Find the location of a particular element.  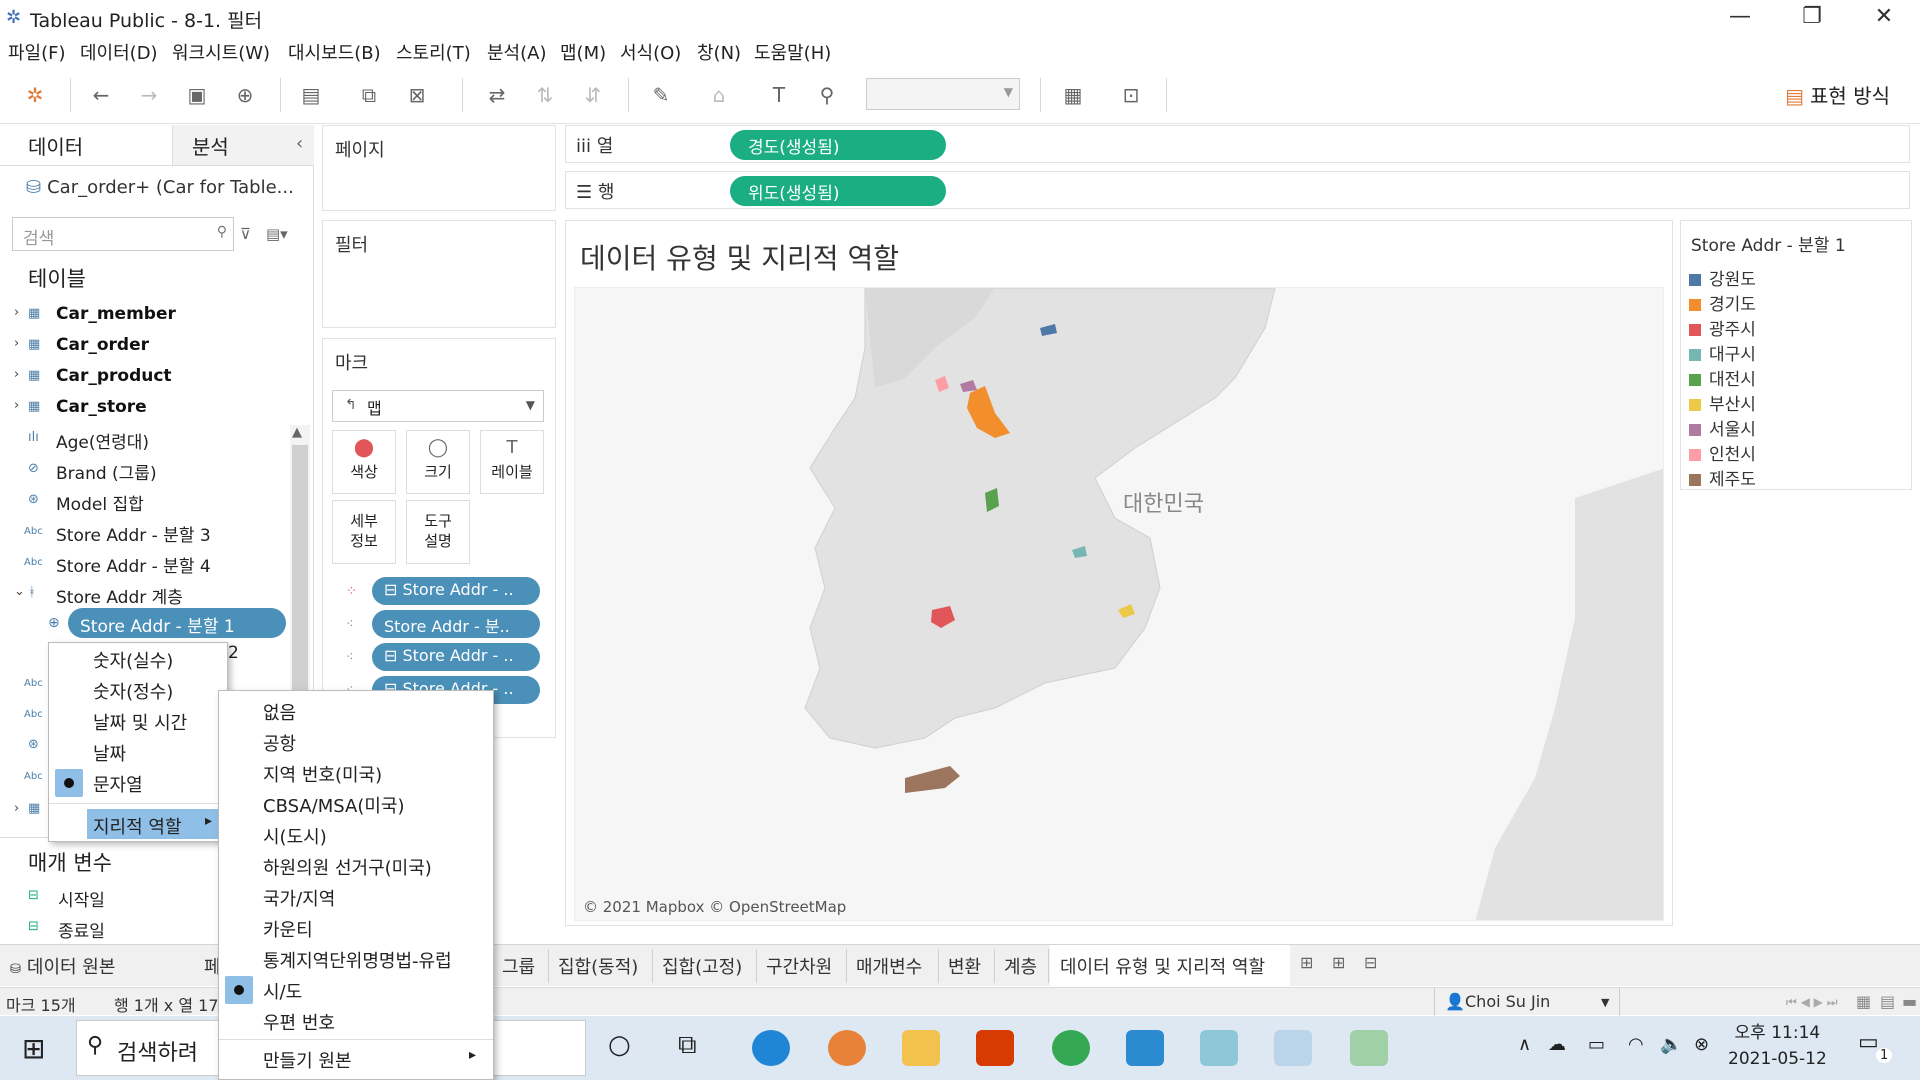

office-icon is located at coordinates (995, 1048).